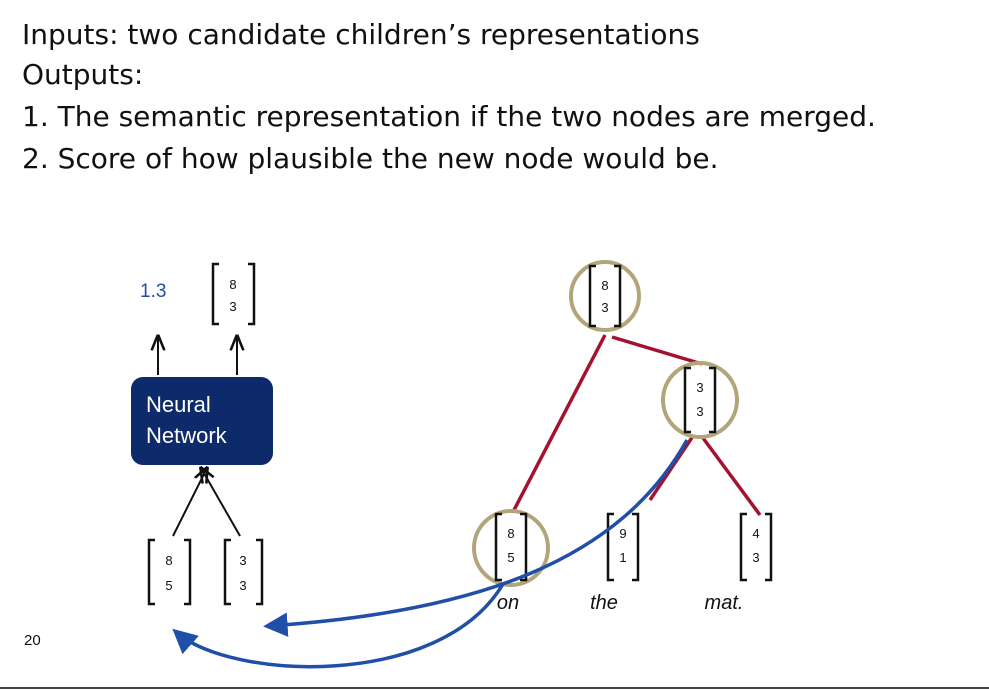 The image size is (989, 690). Describe the element at coordinates (232, 306) in the screenshot. I see `output-vector-value-2: 3` at that location.